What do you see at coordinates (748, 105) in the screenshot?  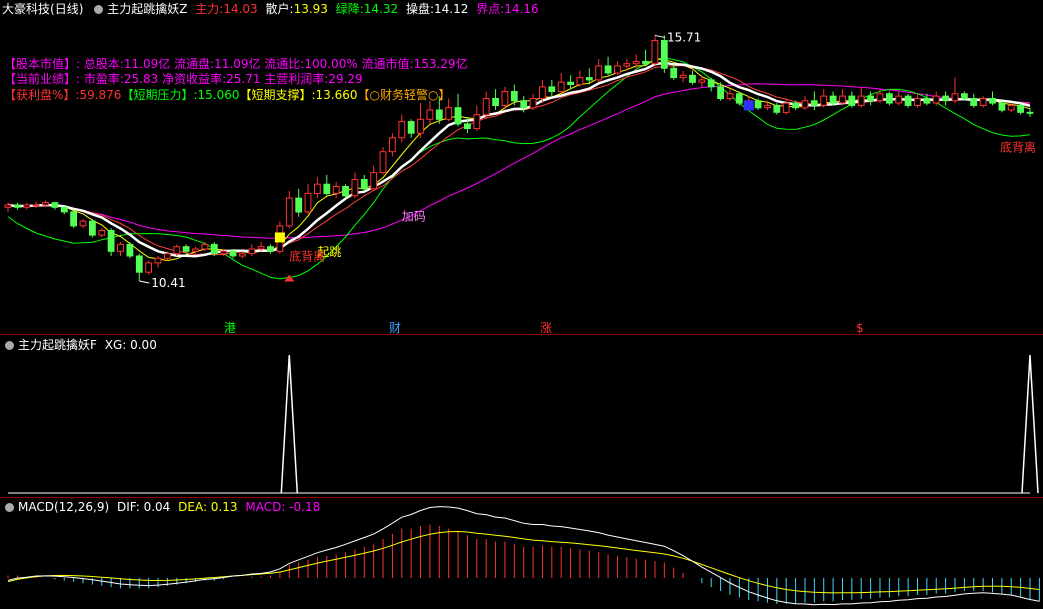 I see `signal-square-blue` at bounding box center [748, 105].